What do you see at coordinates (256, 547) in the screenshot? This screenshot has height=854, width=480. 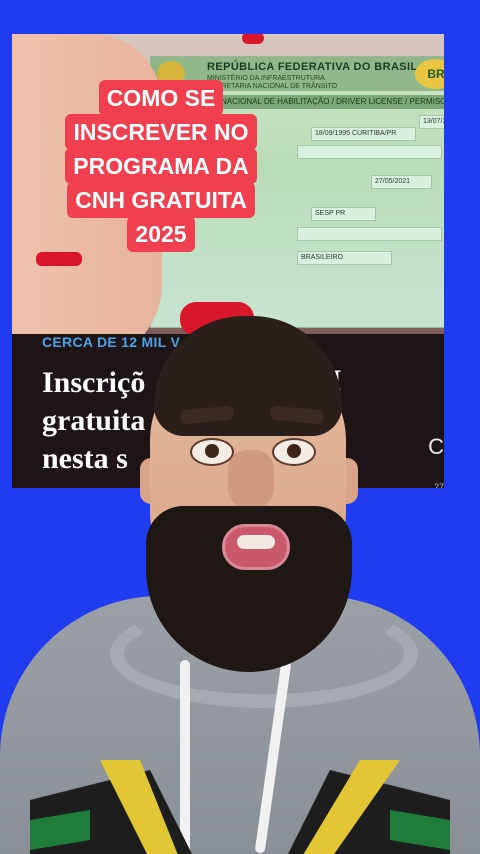 I see `mouth` at bounding box center [256, 547].